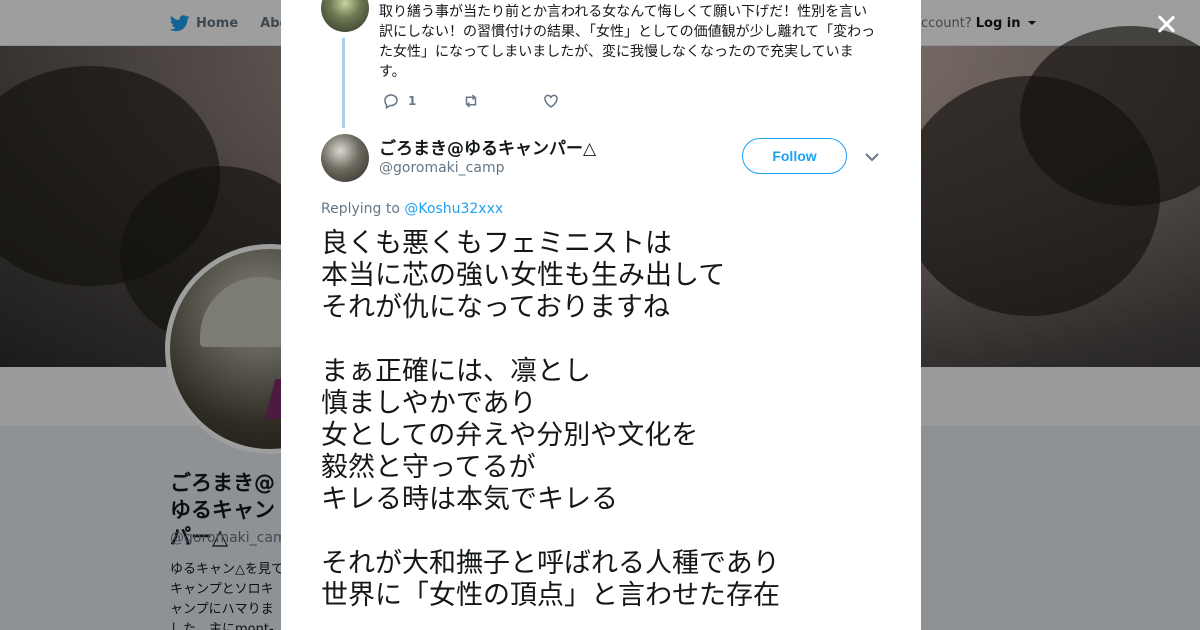  Describe the element at coordinates (502, 101) in the screenshot. I see `retweet-button` at that location.